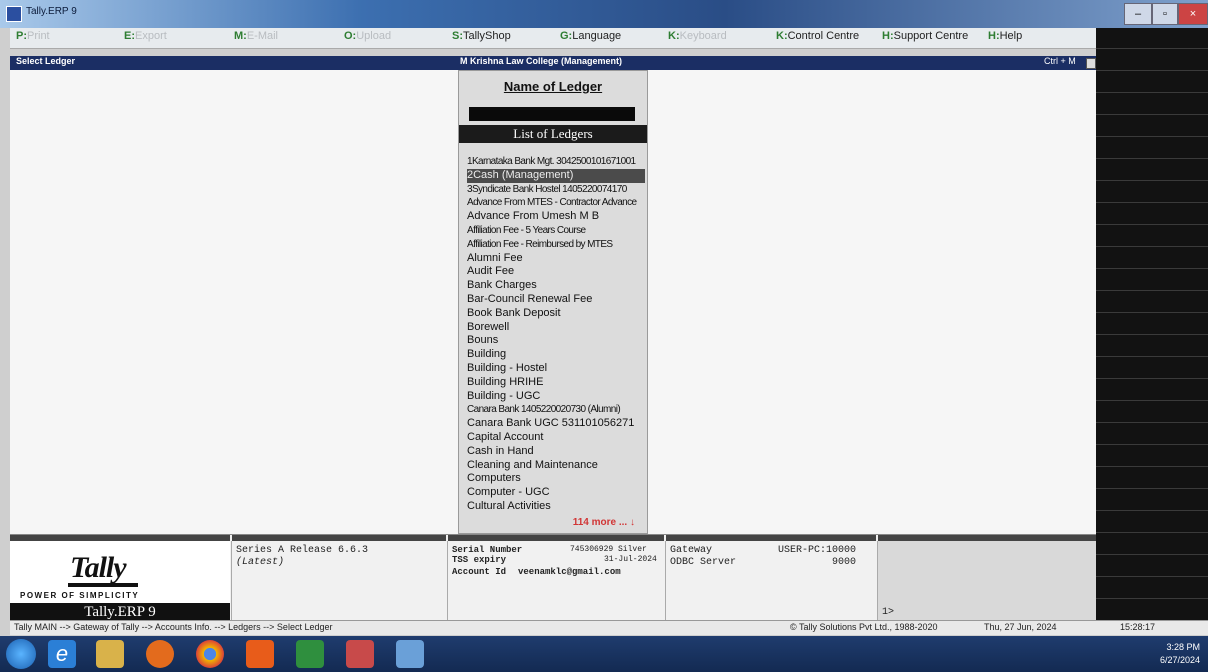 This screenshot has width=1208, height=672. Describe the element at coordinates (260, 654) in the screenshot. I see `media-player-icon` at that location.